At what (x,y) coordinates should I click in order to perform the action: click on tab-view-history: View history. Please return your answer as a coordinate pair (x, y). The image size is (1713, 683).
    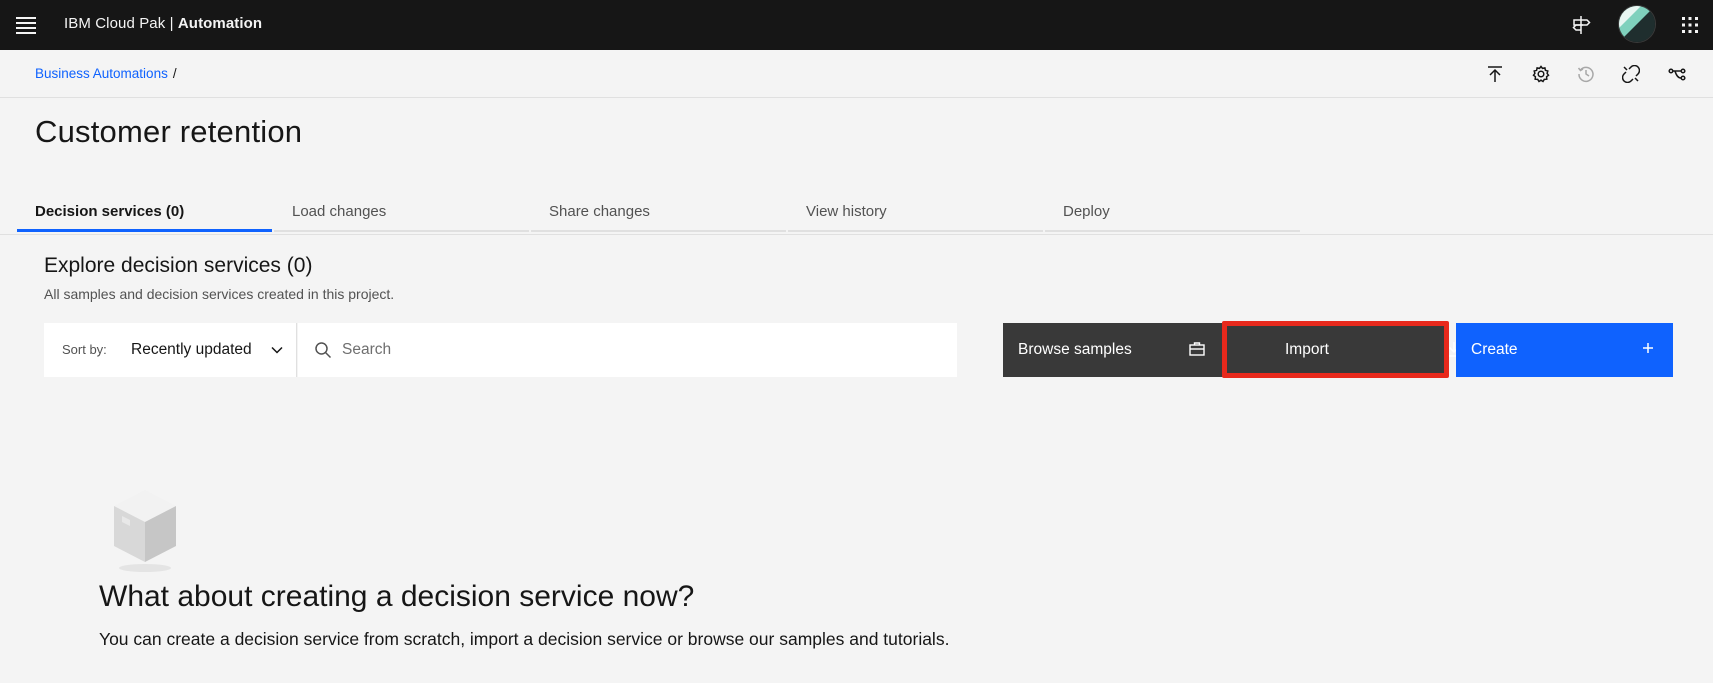
    Looking at the image, I should click on (915, 211).